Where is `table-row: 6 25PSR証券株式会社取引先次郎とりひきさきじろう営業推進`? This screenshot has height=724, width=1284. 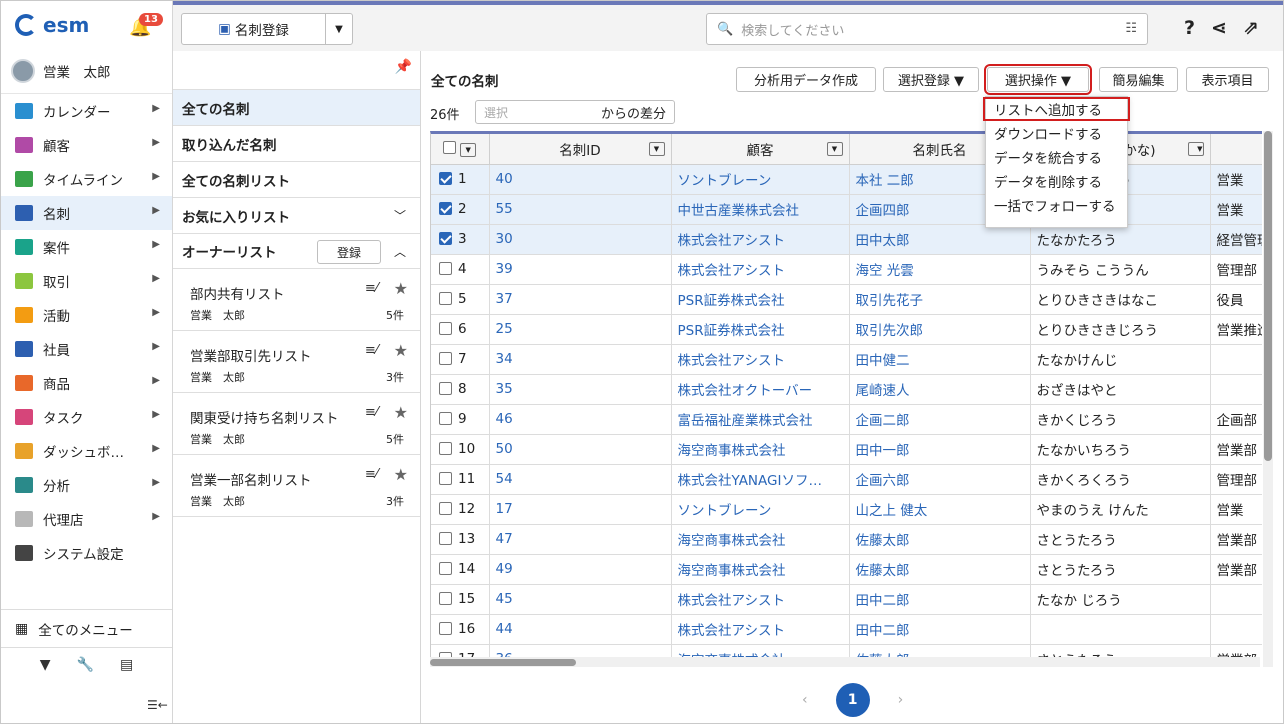 table-row: 6 25PSR証券株式会社取引先次郎とりひきさきじろう営業推進 is located at coordinates (846, 329).